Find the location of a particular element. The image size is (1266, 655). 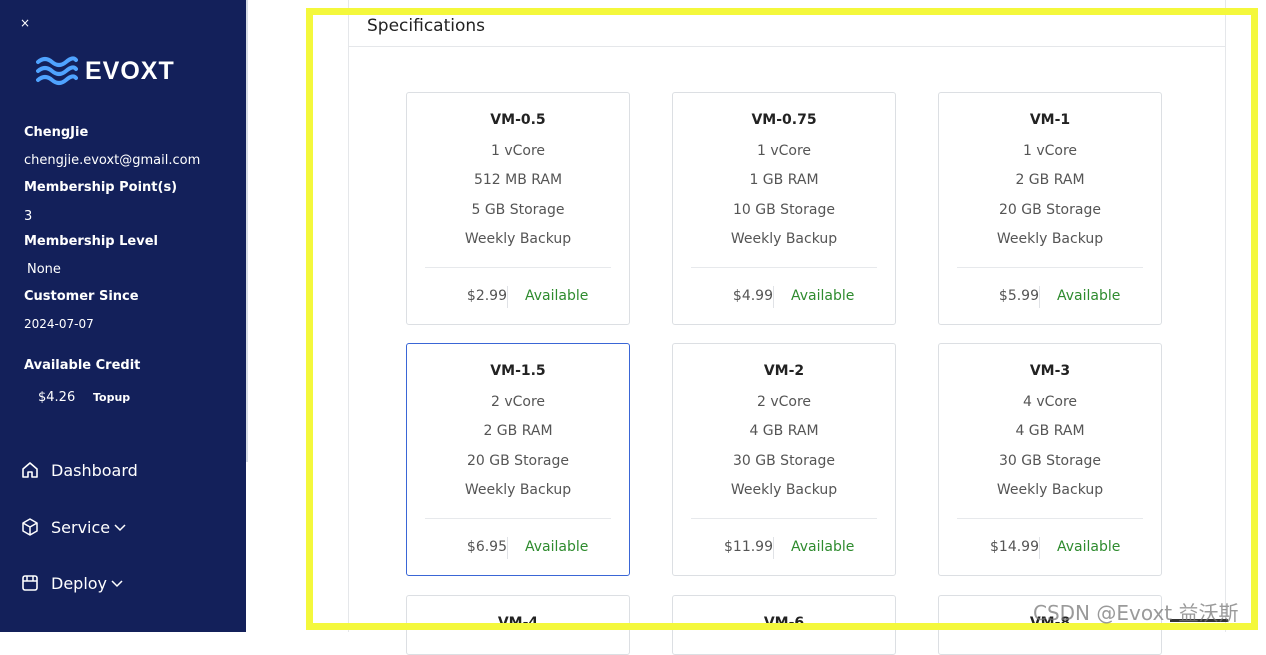

deploy-icon is located at coordinates (30, 583).